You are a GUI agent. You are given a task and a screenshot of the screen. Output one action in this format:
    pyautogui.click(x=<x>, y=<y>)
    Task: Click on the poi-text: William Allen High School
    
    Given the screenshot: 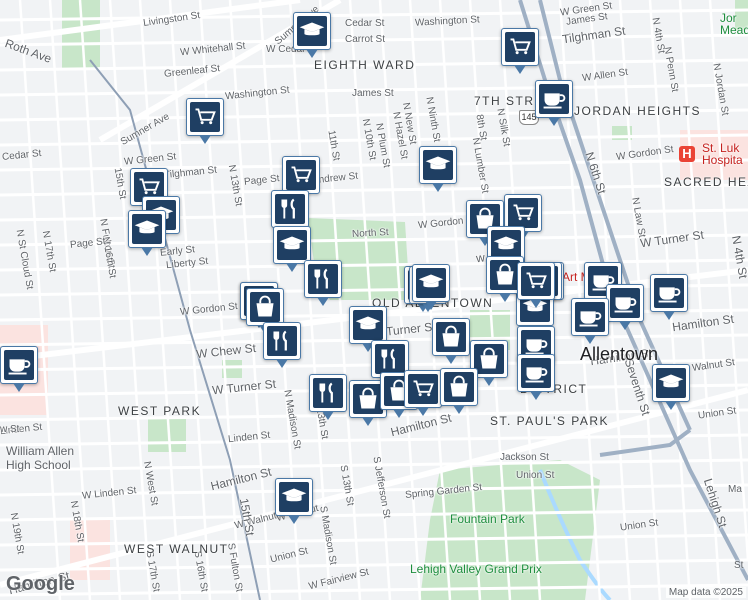 What is the action you would take?
    pyautogui.click(x=40, y=458)
    